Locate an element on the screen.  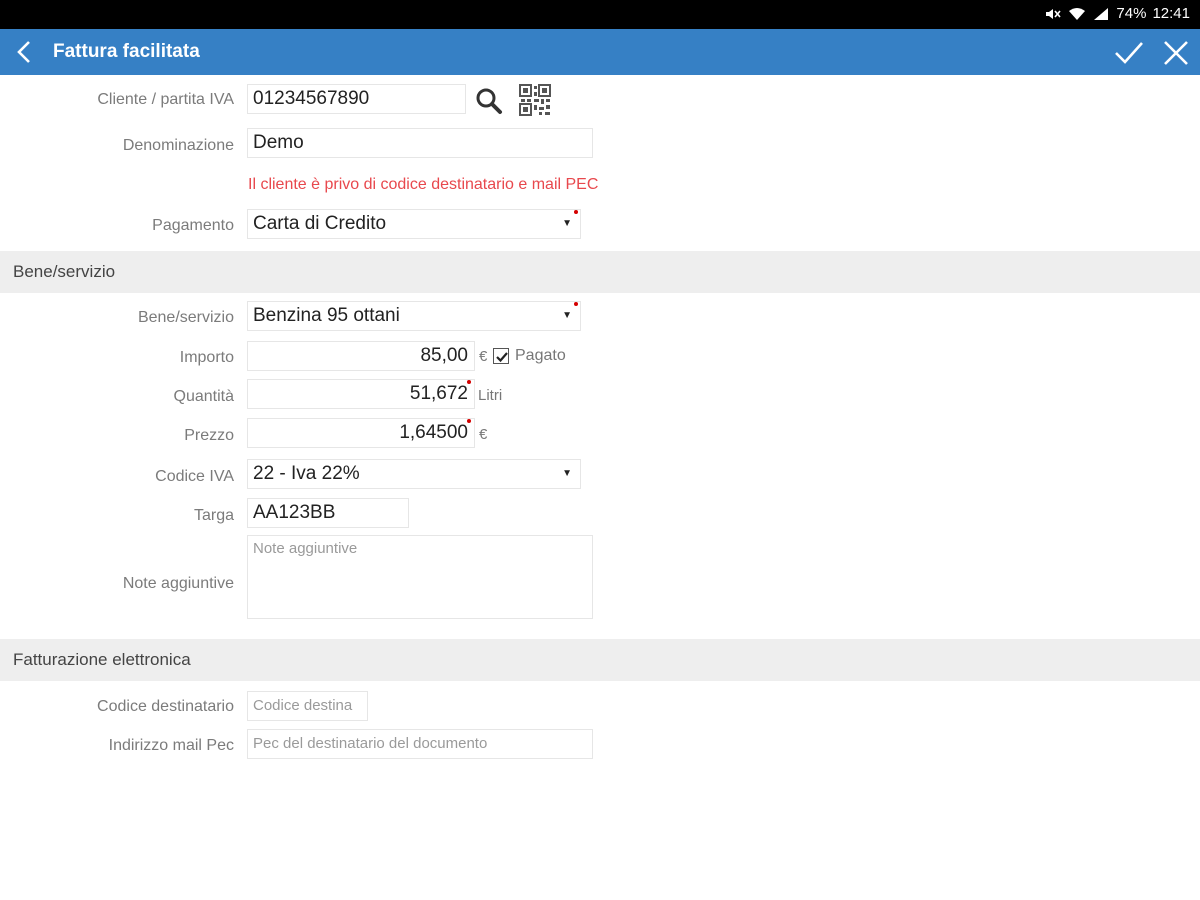
close-icon is located at coordinates (1176, 53).